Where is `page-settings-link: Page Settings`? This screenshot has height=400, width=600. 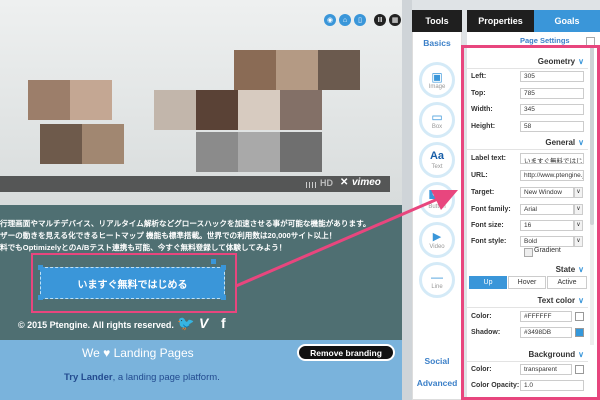 page-settings-link: Page Settings is located at coordinates (545, 40).